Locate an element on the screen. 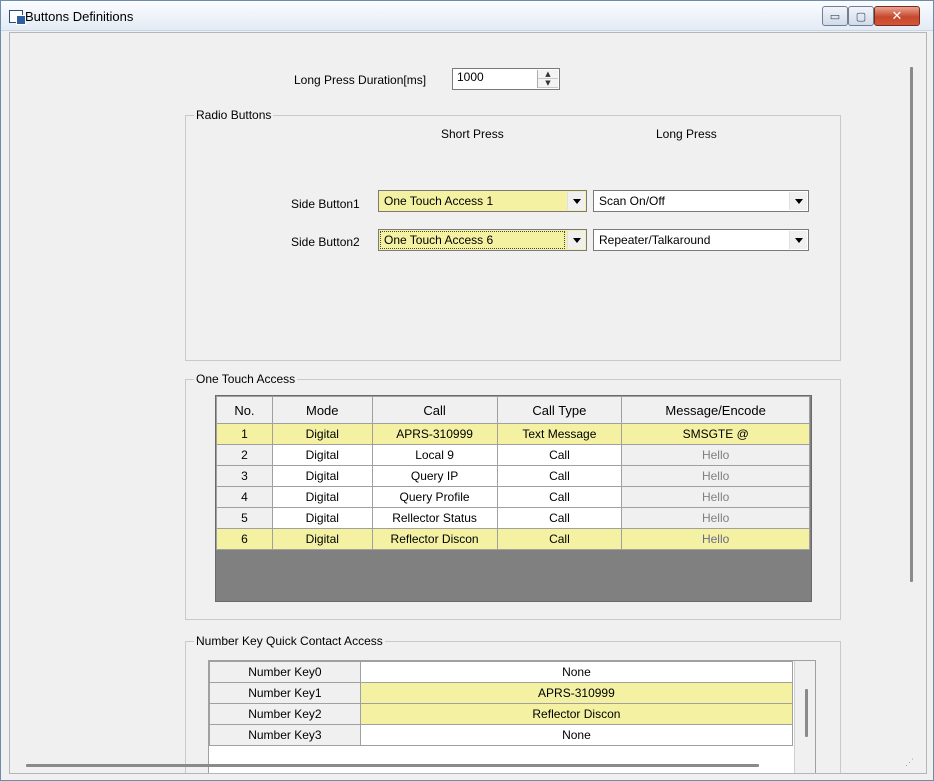  number-key-label: Number Key2 is located at coordinates (285, 714).